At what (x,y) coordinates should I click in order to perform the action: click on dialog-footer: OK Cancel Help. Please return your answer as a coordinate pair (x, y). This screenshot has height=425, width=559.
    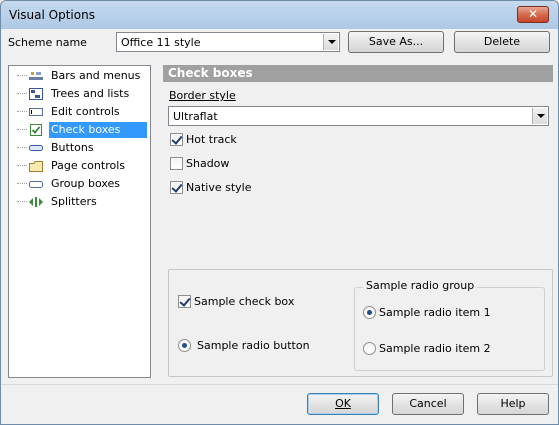
    Looking at the image, I should click on (279, 404).